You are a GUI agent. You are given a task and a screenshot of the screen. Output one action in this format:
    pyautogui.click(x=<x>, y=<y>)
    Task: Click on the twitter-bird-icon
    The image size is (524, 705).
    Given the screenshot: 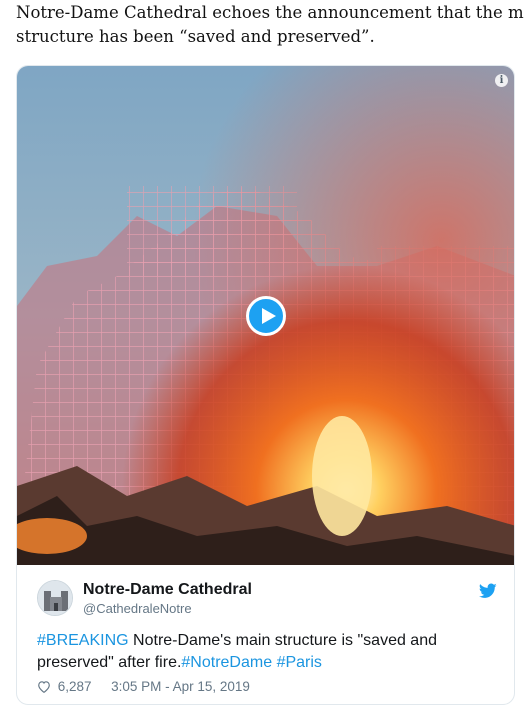 What is the action you would take?
    pyautogui.click(x=488, y=591)
    